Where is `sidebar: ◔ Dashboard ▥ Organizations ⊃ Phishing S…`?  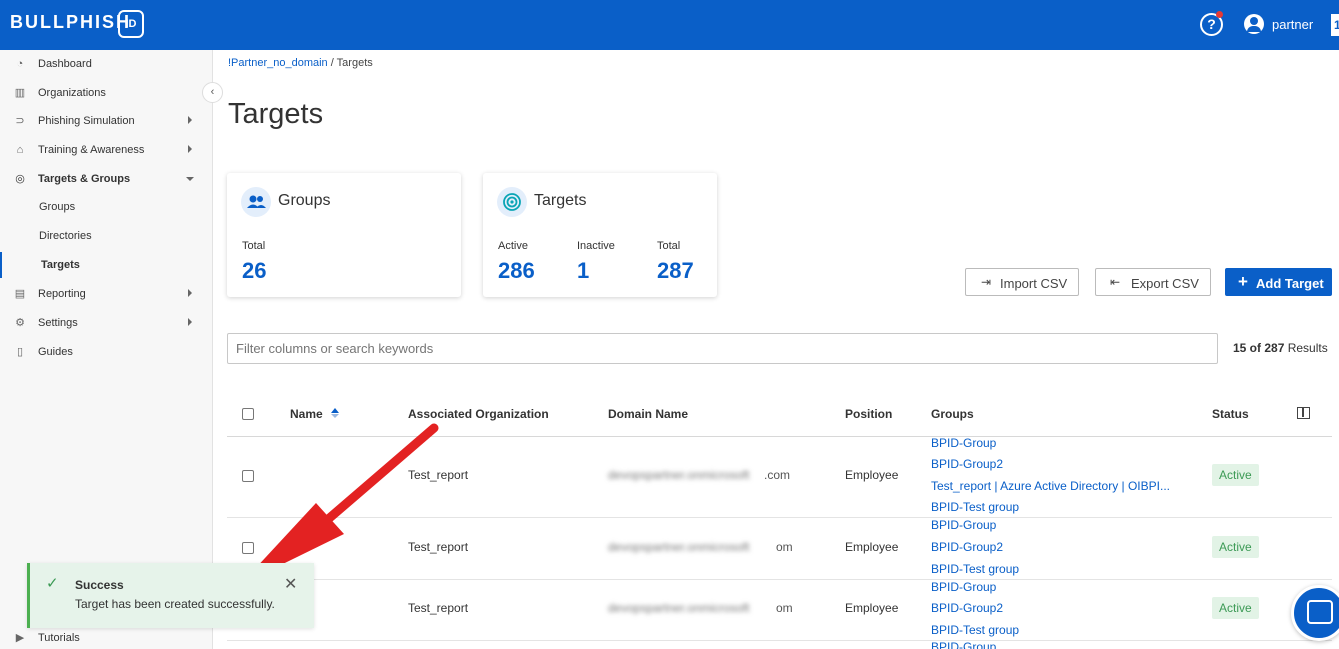 sidebar: ◔ Dashboard ▥ Organizations ⊃ Phishing S… is located at coordinates (106, 349).